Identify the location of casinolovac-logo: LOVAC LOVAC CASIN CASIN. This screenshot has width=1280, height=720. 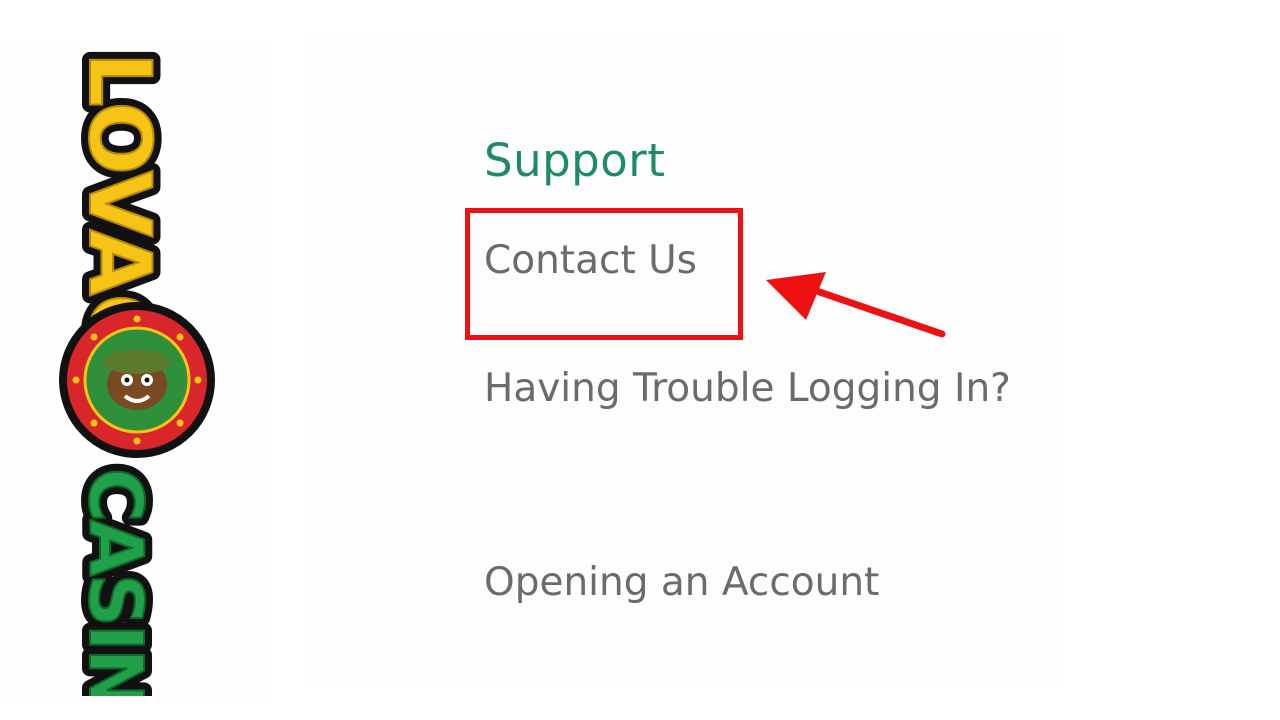
(137, 370).